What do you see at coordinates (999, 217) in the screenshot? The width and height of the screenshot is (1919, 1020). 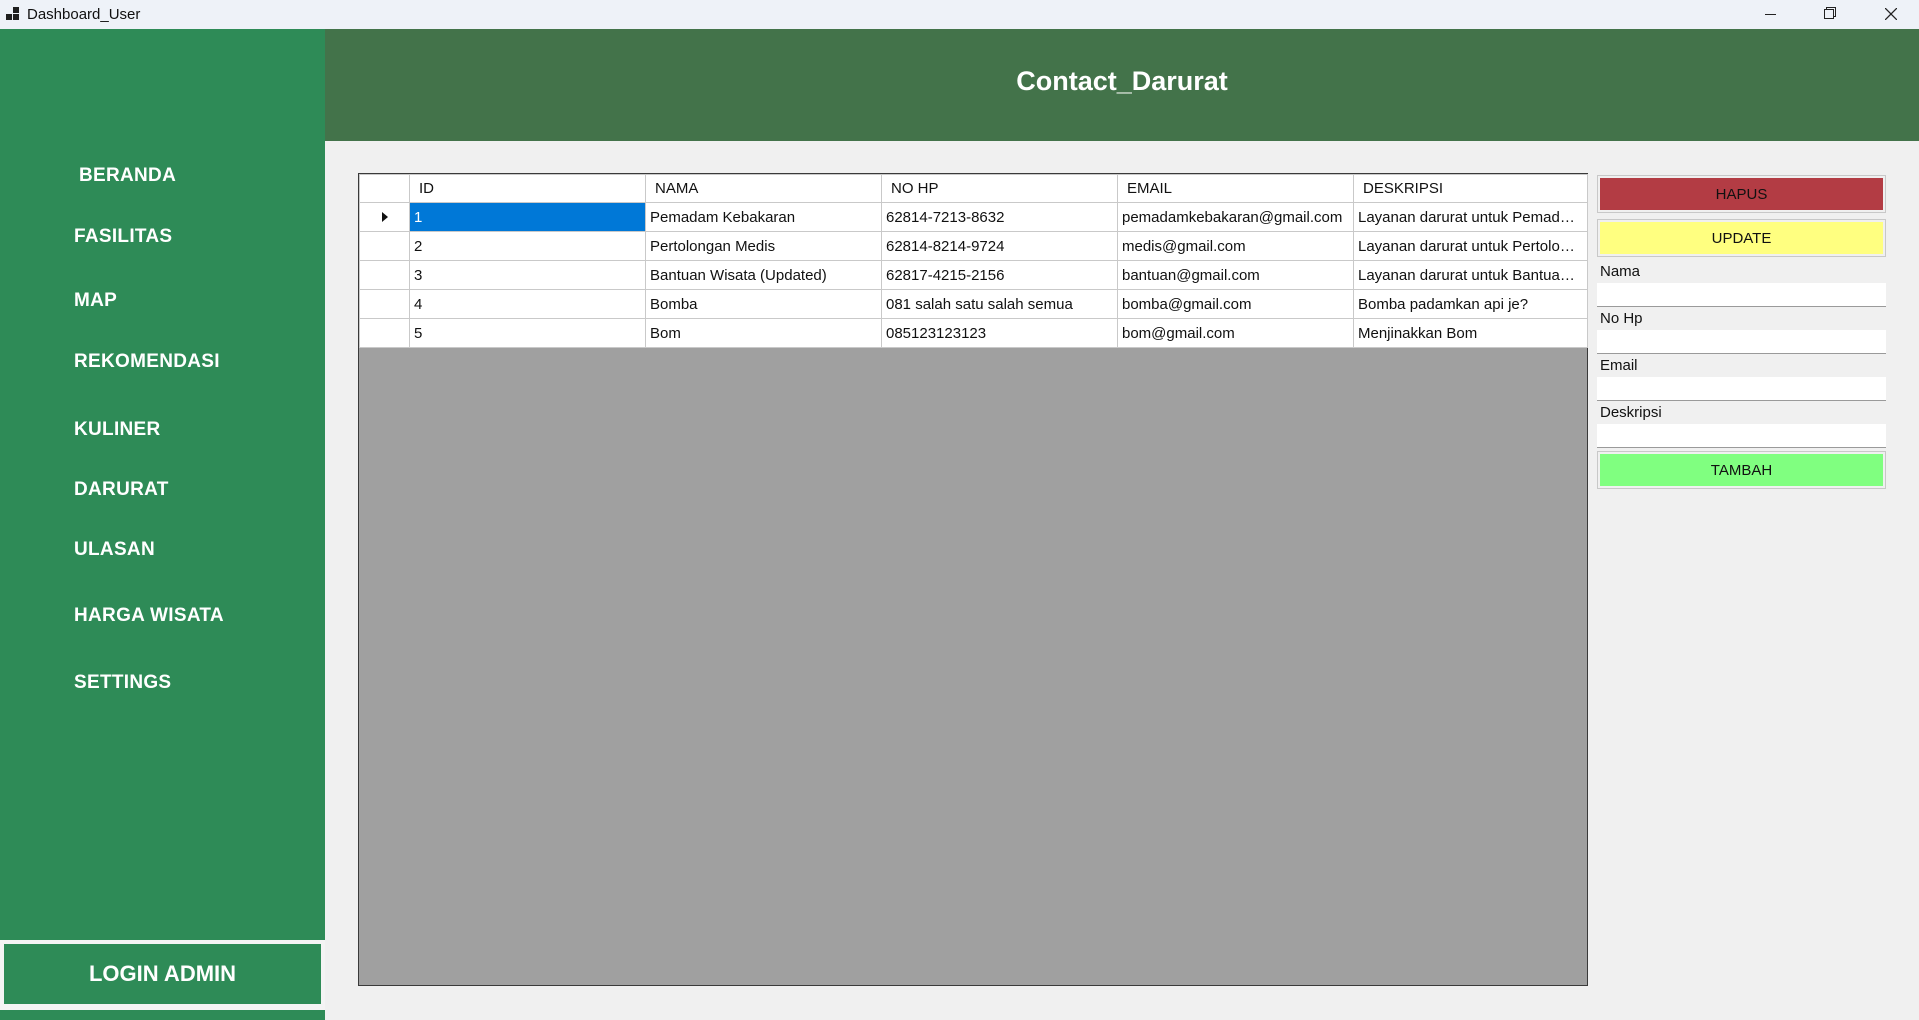 I see `table-cell: 62814-7213-8632` at bounding box center [999, 217].